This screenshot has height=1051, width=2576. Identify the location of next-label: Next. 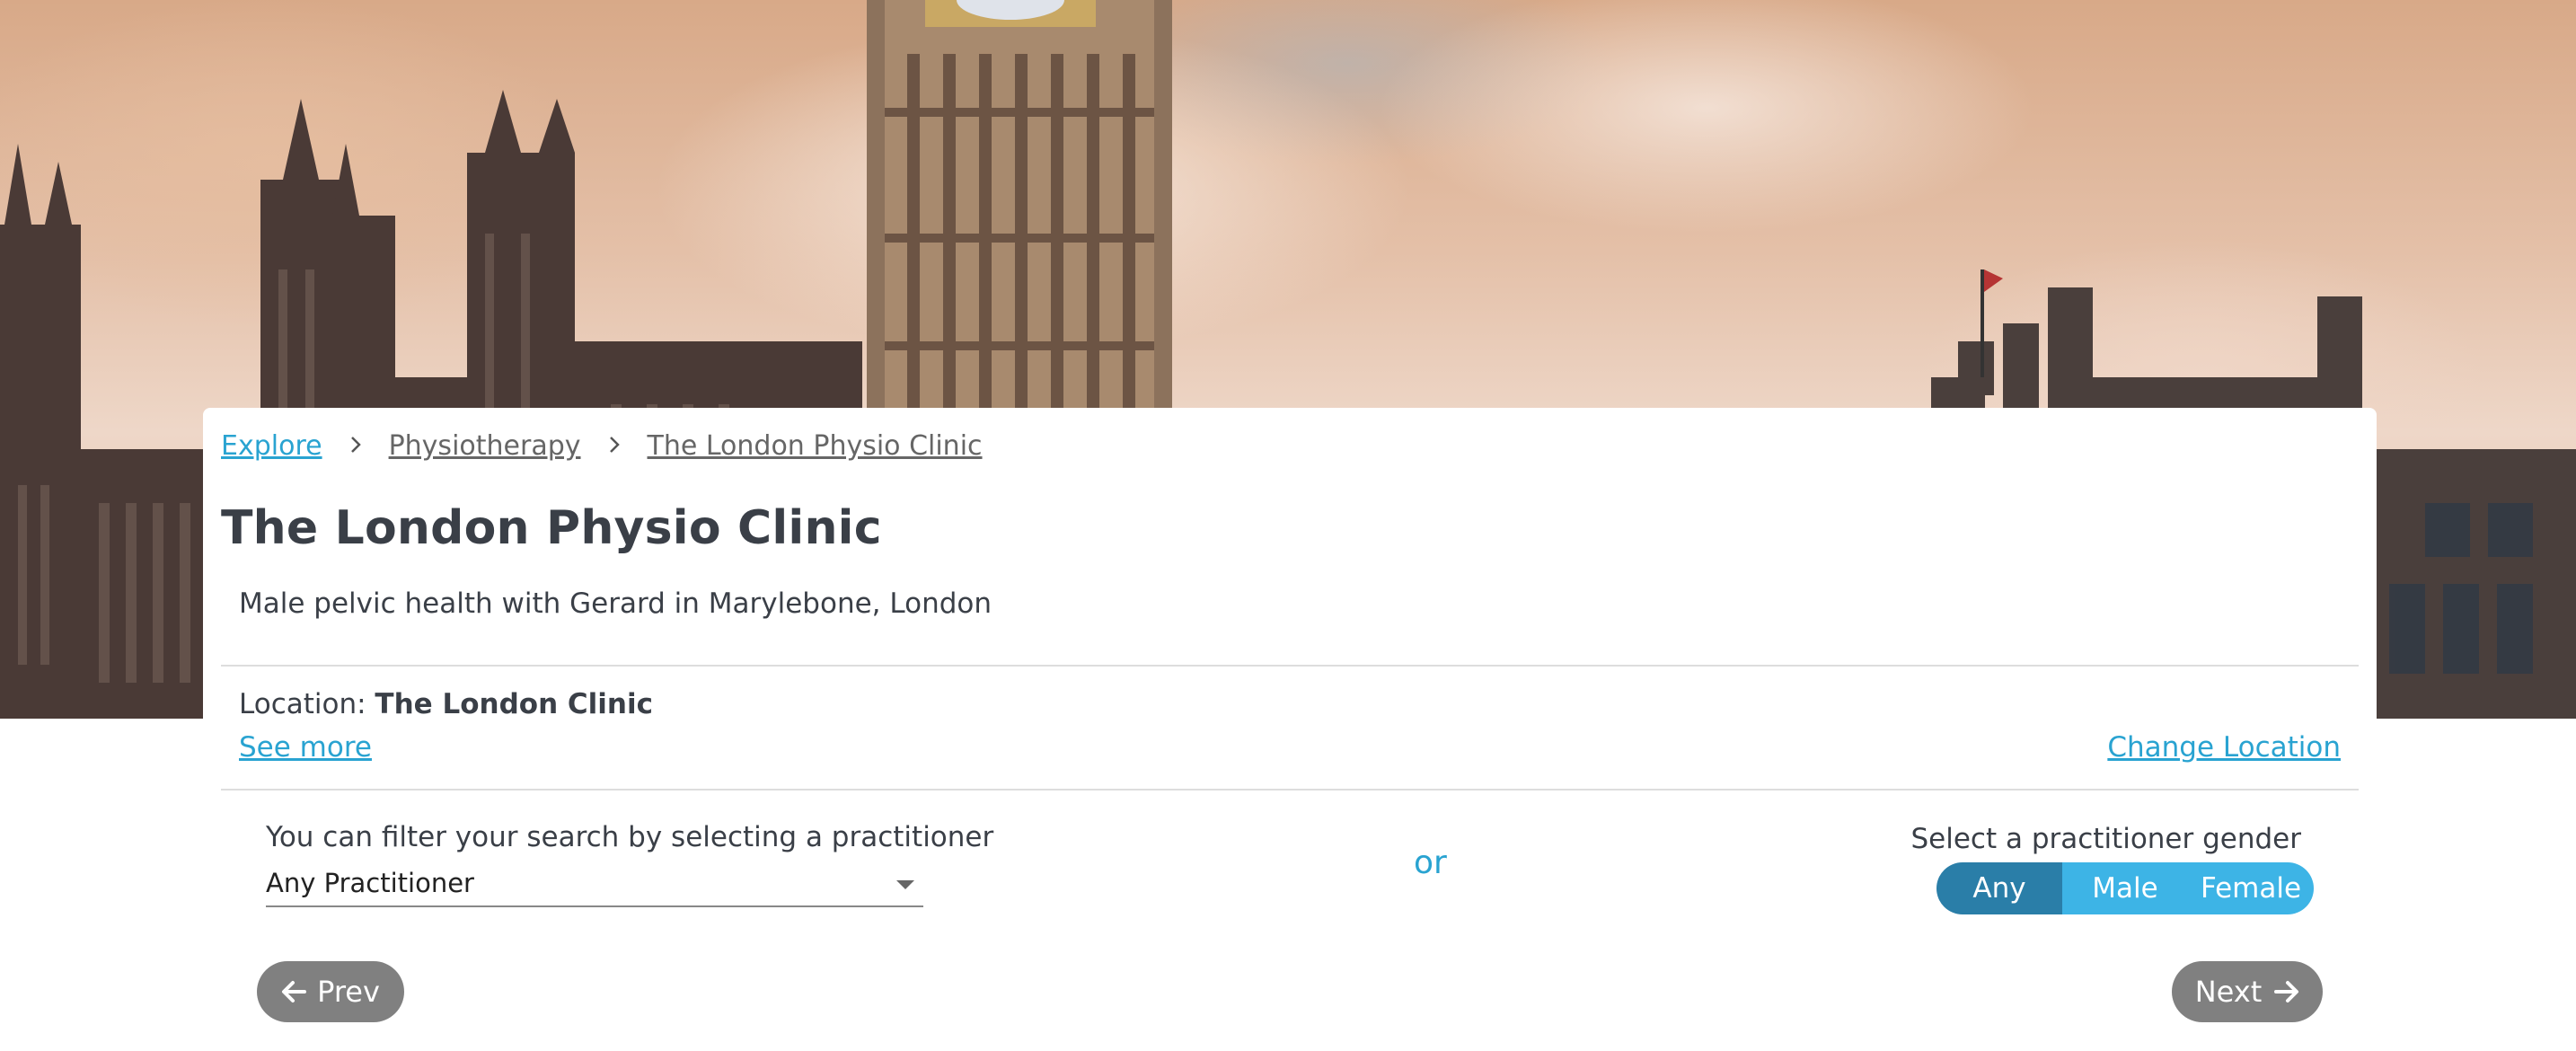
(2228, 992).